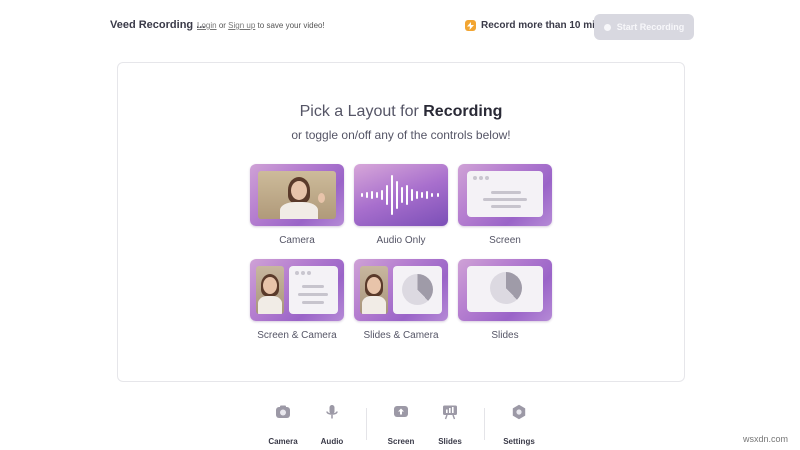 The width and height of the screenshot is (800, 450). Describe the element at coordinates (222, 25) in the screenshot. I see `or-text: or` at that location.